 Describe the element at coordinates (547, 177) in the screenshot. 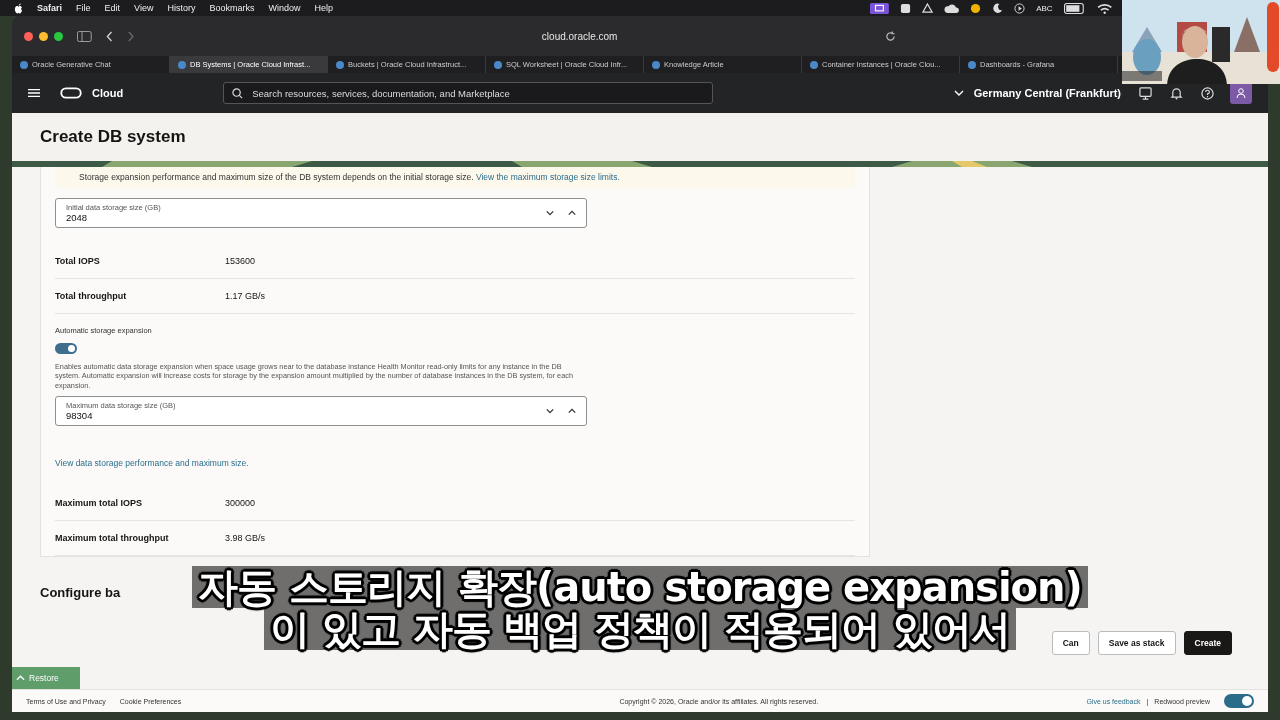

I see `limits-link: View the maximum storage size limits.` at that location.